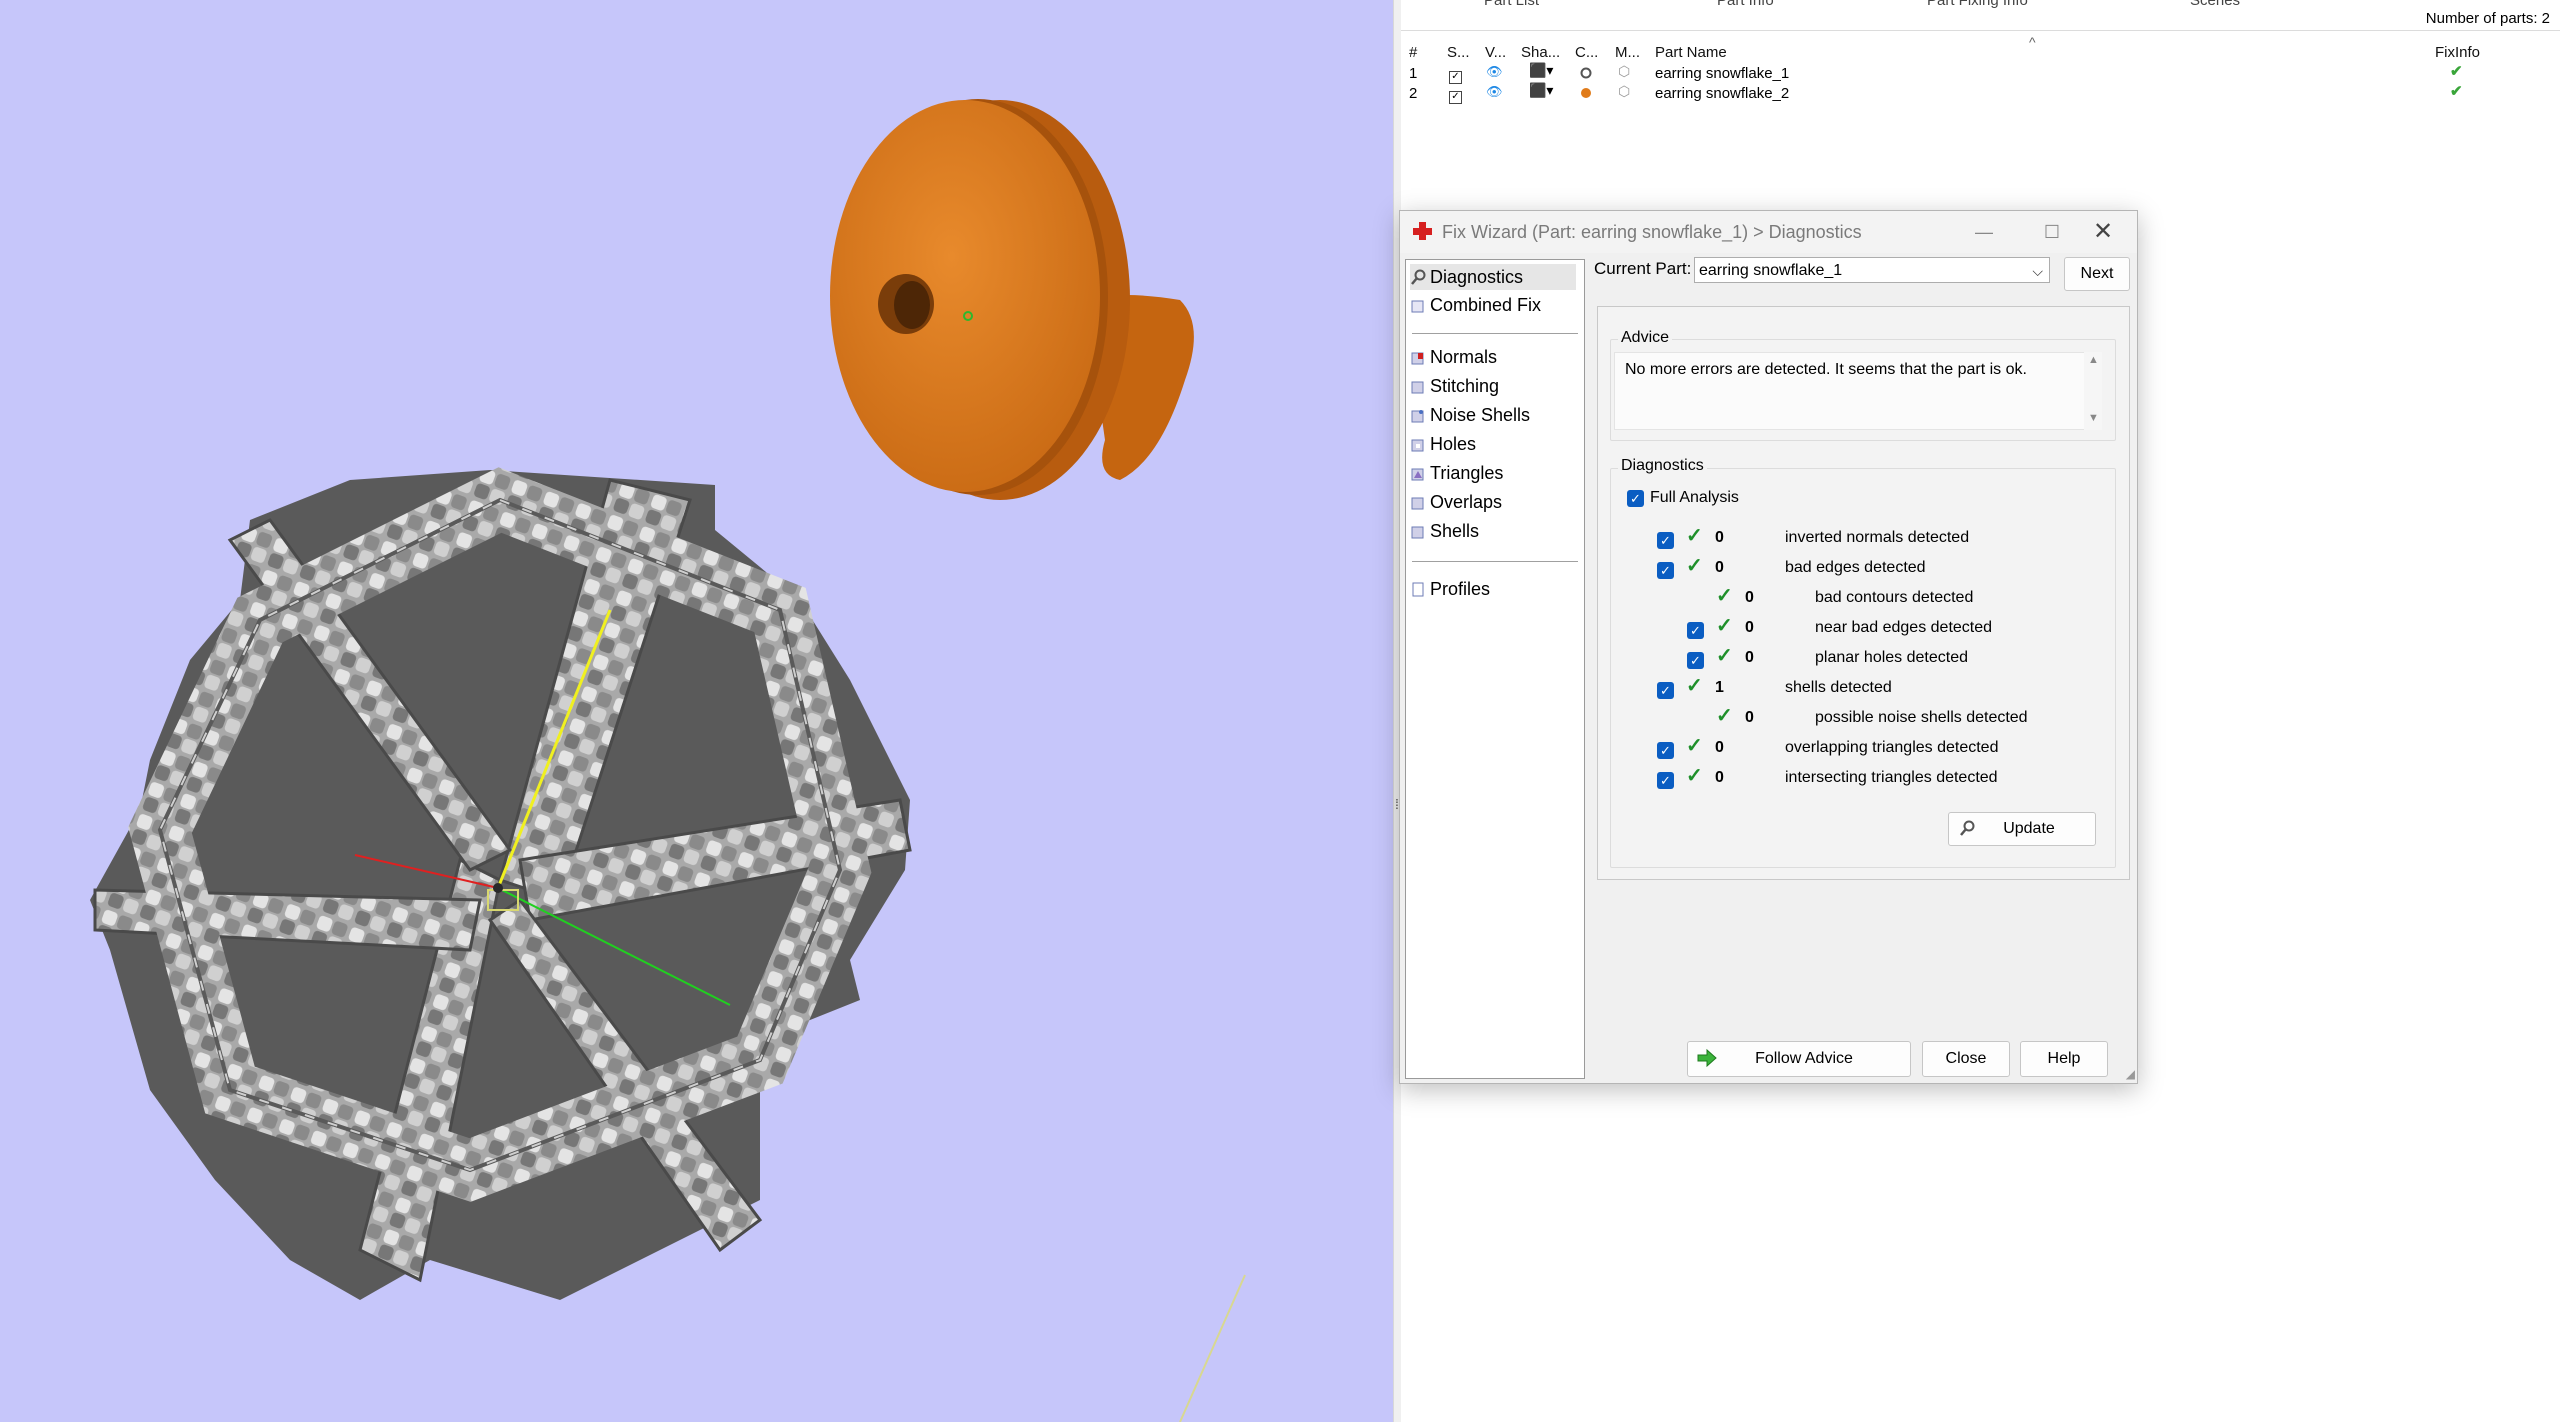 This screenshot has height=1422, width=2560. I want to click on part-name: earring snowflake_2, so click(1722, 93).